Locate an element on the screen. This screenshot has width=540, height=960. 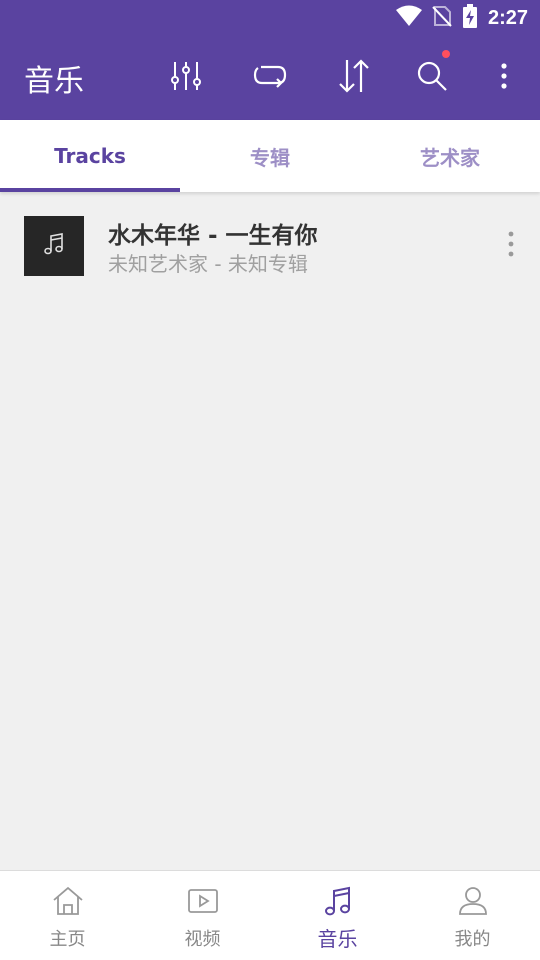
tab-bar: Tracks 专辑 艺术家 is located at coordinates (270, 156).